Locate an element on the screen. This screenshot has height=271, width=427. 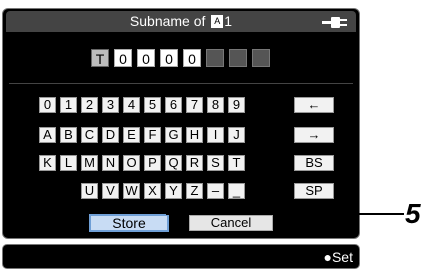
key-row4-1: V is located at coordinates (110, 191).